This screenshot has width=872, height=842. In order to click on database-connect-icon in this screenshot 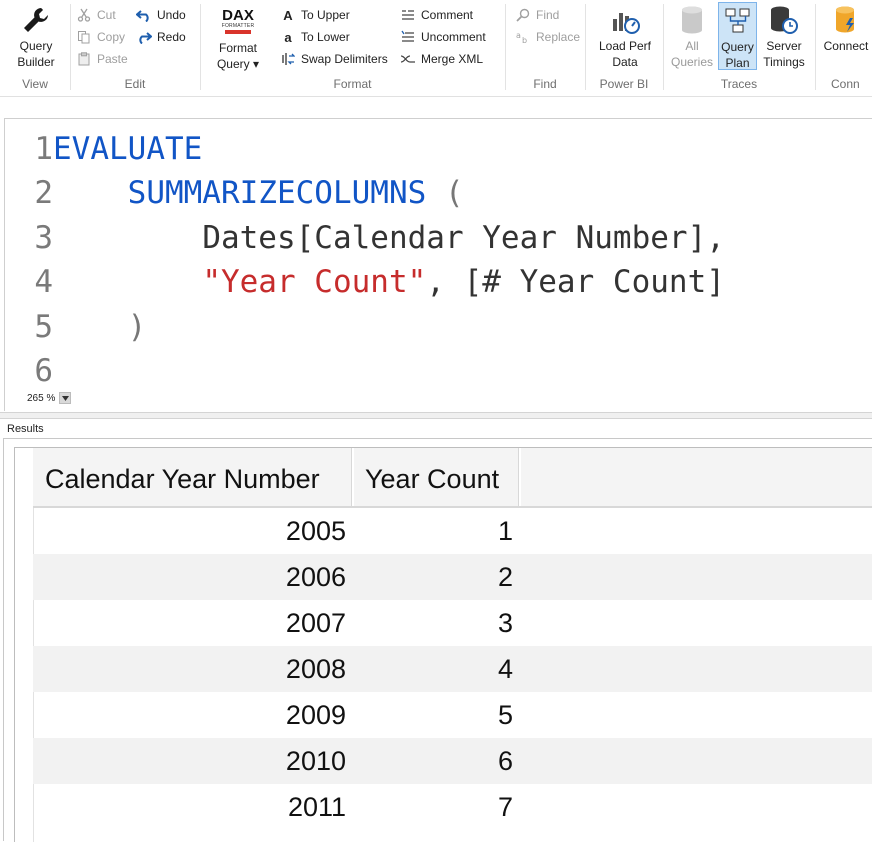, I will do `click(846, 20)`.